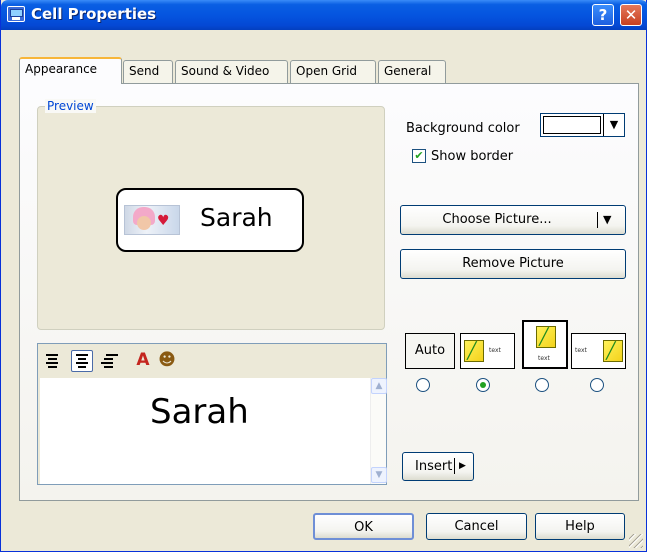  I want to click on app-icon, so click(16, 14).